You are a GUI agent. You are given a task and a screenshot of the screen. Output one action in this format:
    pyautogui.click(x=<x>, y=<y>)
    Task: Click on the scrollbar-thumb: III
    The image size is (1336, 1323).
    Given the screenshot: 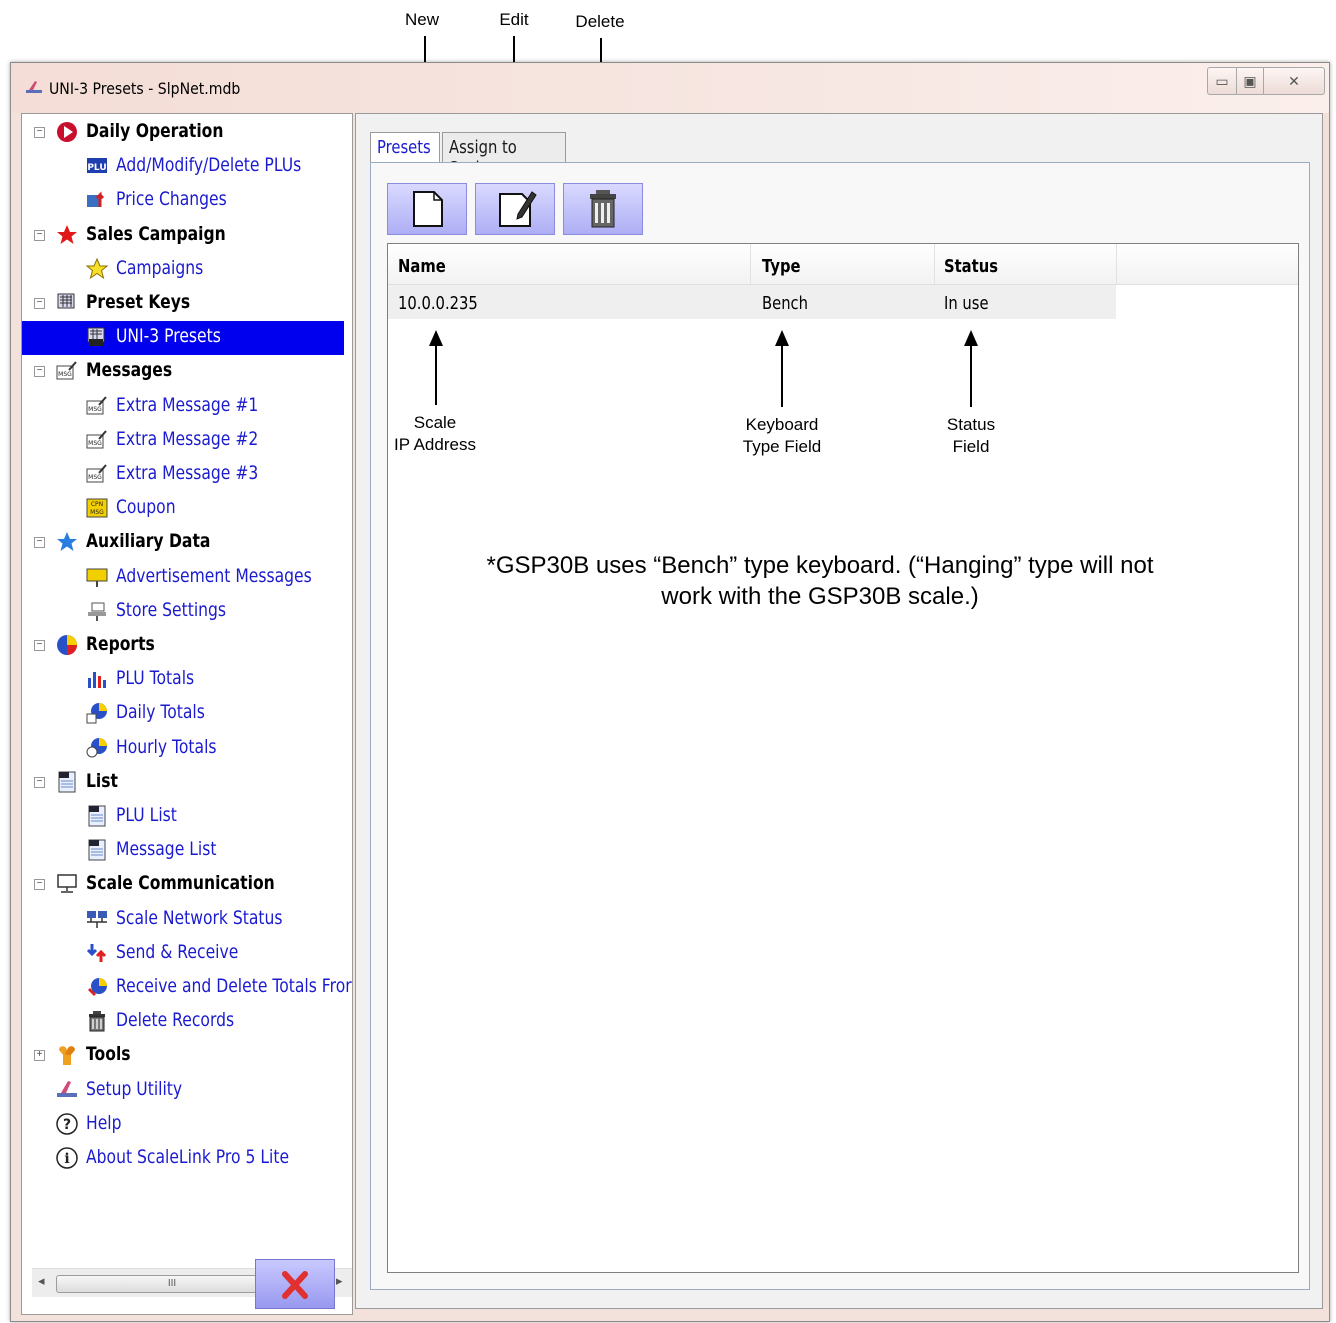 What is the action you would take?
    pyautogui.click(x=172, y=1284)
    